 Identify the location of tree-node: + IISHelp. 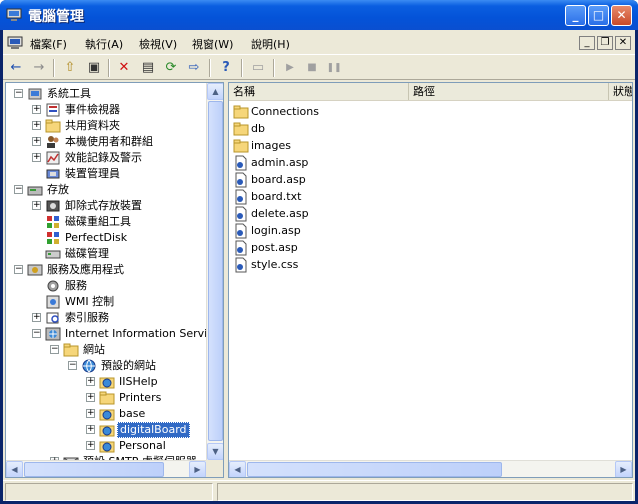
(106, 382).